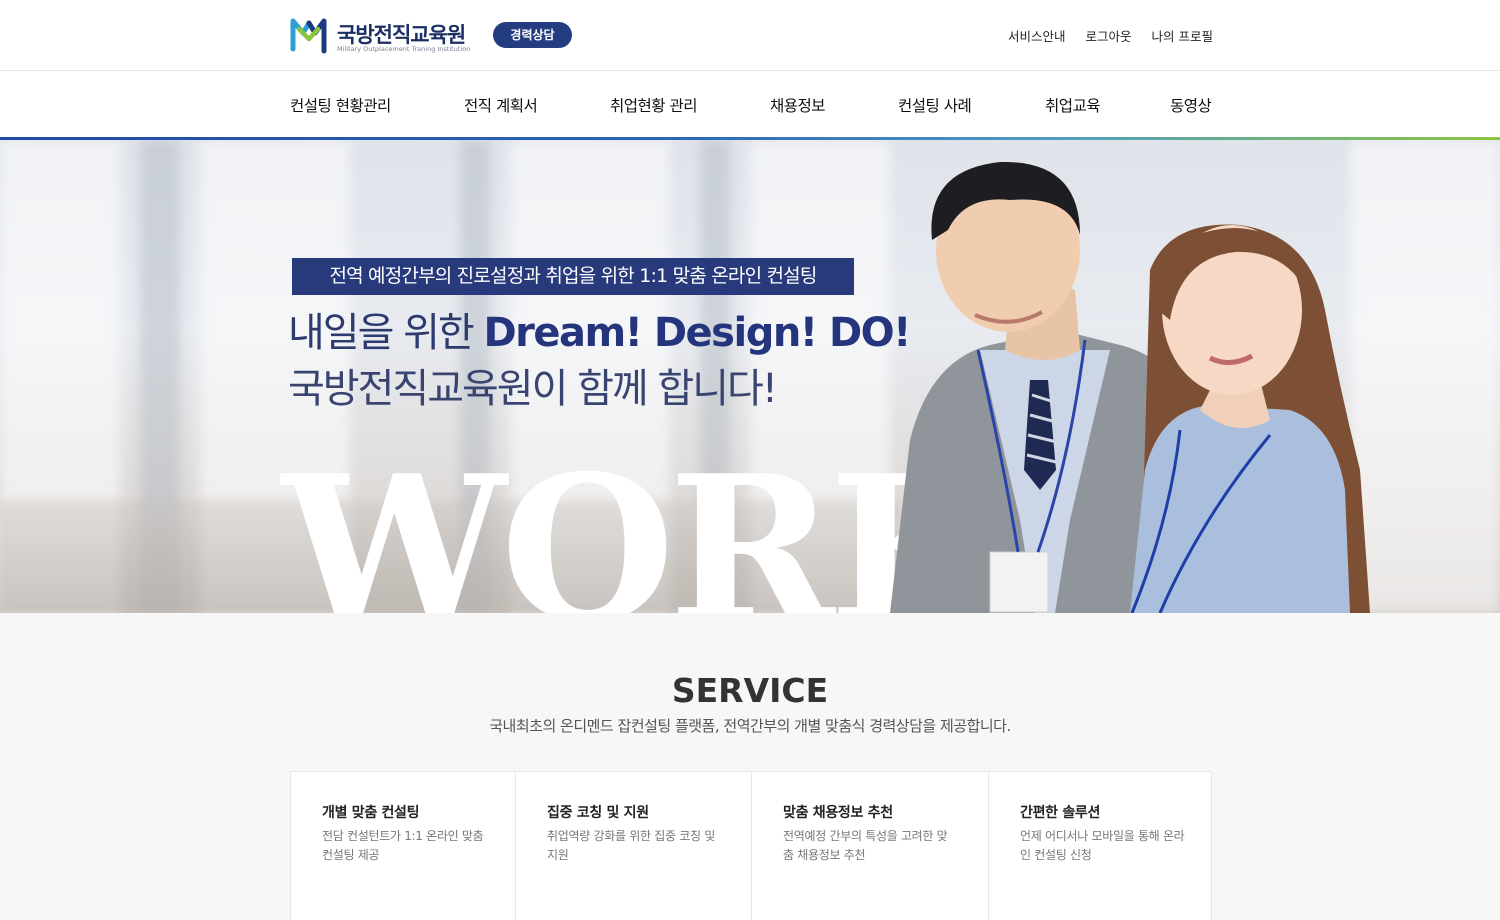 This screenshot has height=920, width=1500. What do you see at coordinates (573, 276) in the screenshot?
I see `hero-tagline: 전역 예정간부의 진로설정과 취업을 위한 1:1 맞춤 온라인 컨설팅` at bounding box center [573, 276].